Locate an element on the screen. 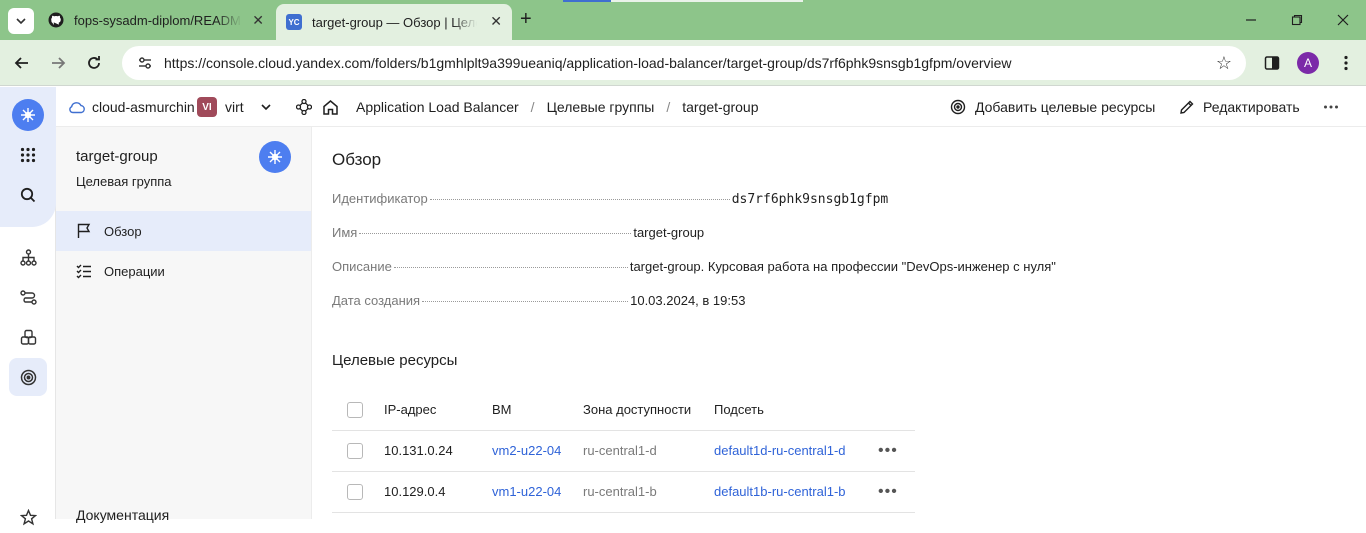 This screenshot has width=1366, height=533. field-value: ds7rf6phk9snsgb1gfpm is located at coordinates (810, 199).